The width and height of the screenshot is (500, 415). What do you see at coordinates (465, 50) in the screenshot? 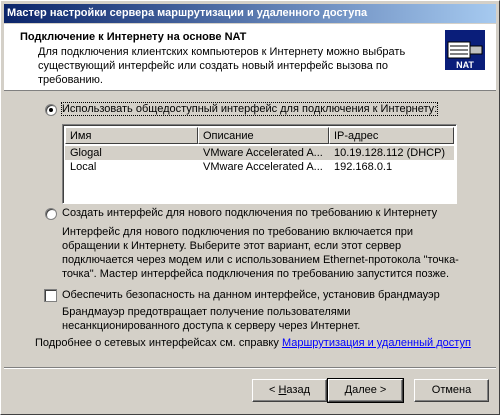
I see `nat-icon: NAT` at bounding box center [465, 50].